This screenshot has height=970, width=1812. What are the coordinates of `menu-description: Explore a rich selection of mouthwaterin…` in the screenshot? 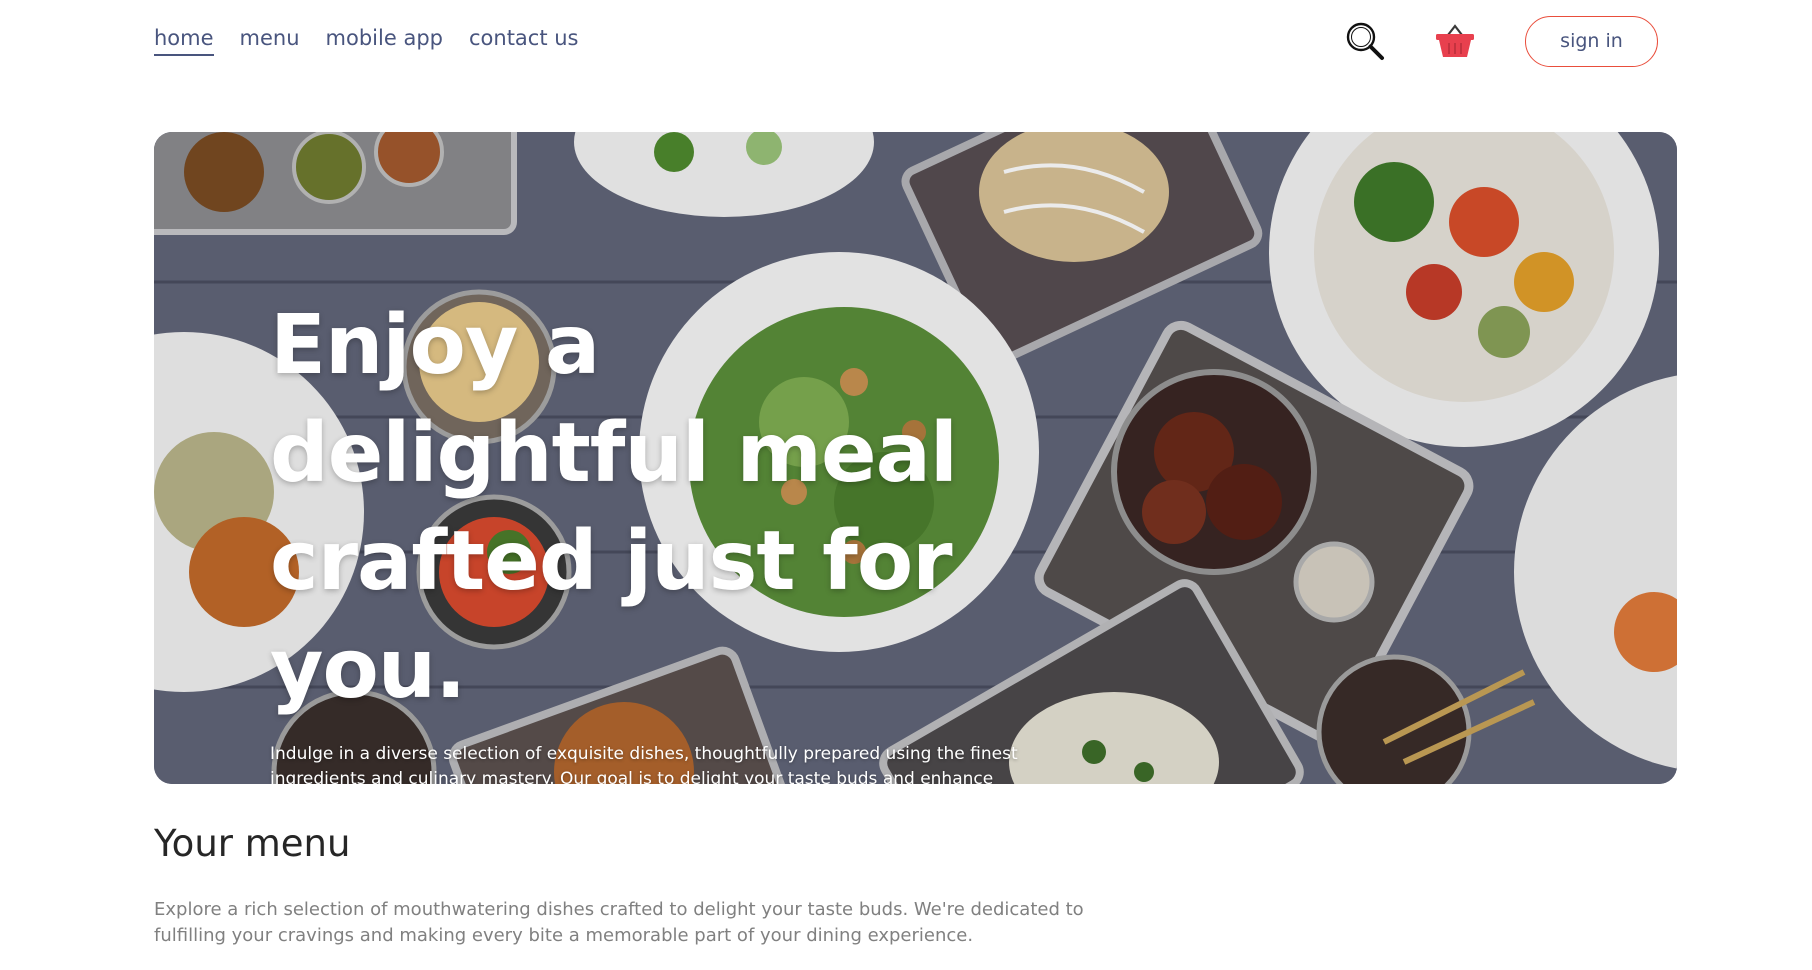 It's located at (619, 922).